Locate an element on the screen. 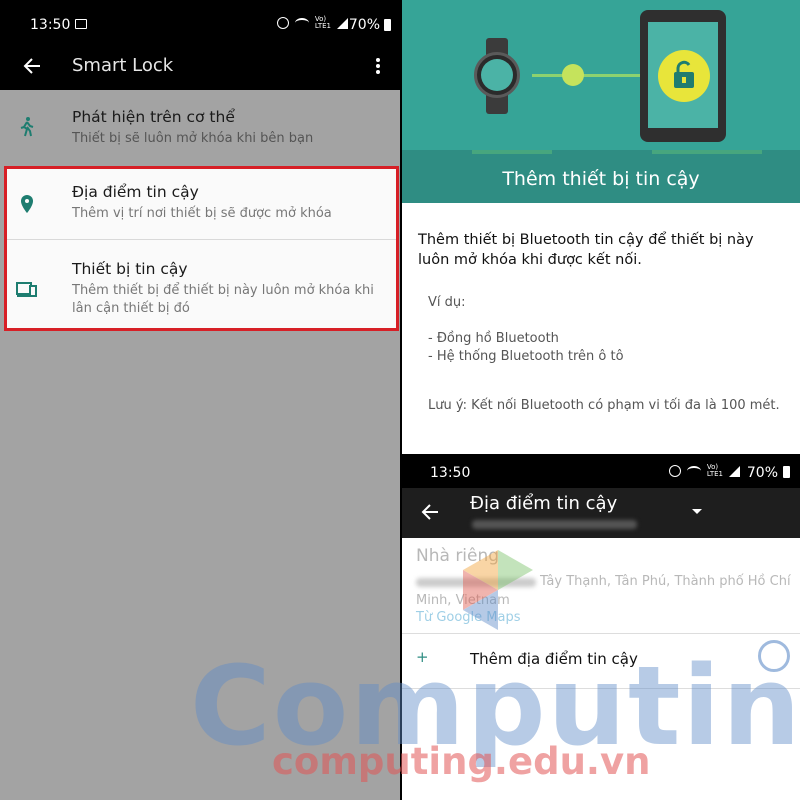 Image resolution: width=800 pixels, height=800 pixels. example-item: - Đồng hồ Bluetooth is located at coordinates (493, 338).